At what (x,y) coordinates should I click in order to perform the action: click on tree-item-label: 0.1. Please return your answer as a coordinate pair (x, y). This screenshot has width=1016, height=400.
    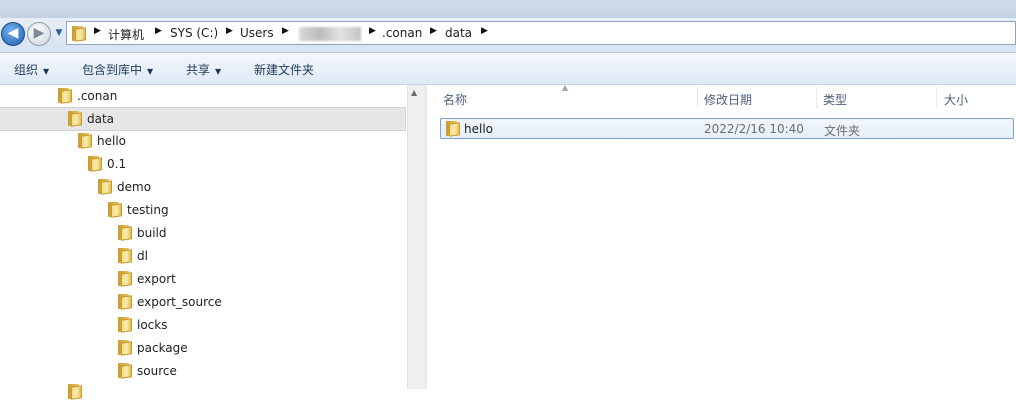
    Looking at the image, I should click on (117, 164).